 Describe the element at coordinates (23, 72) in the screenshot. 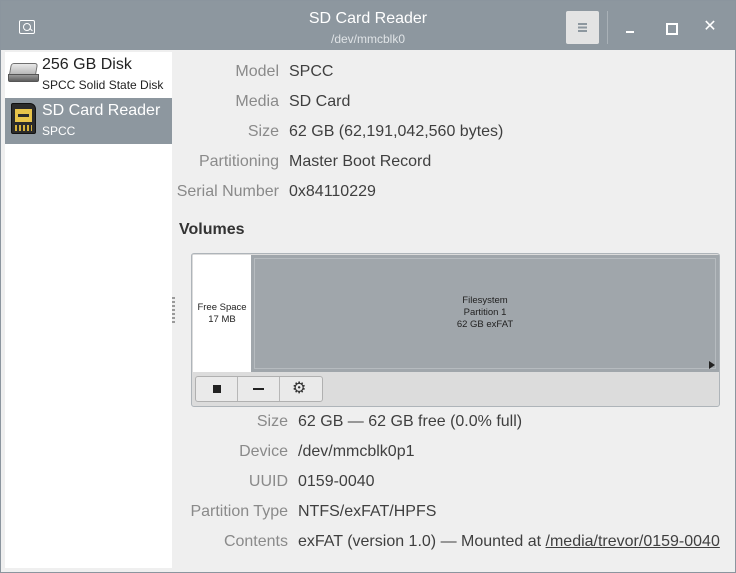

I see `hard-disk-icon` at that location.